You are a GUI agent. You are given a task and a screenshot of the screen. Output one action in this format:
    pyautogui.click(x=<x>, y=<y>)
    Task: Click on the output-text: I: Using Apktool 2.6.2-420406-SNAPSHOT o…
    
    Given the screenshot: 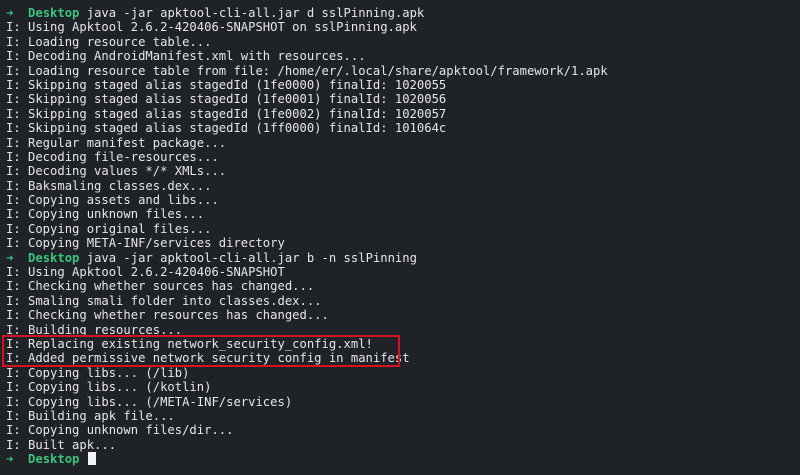 What is the action you would take?
    pyautogui.click(x=211, y=27)
    